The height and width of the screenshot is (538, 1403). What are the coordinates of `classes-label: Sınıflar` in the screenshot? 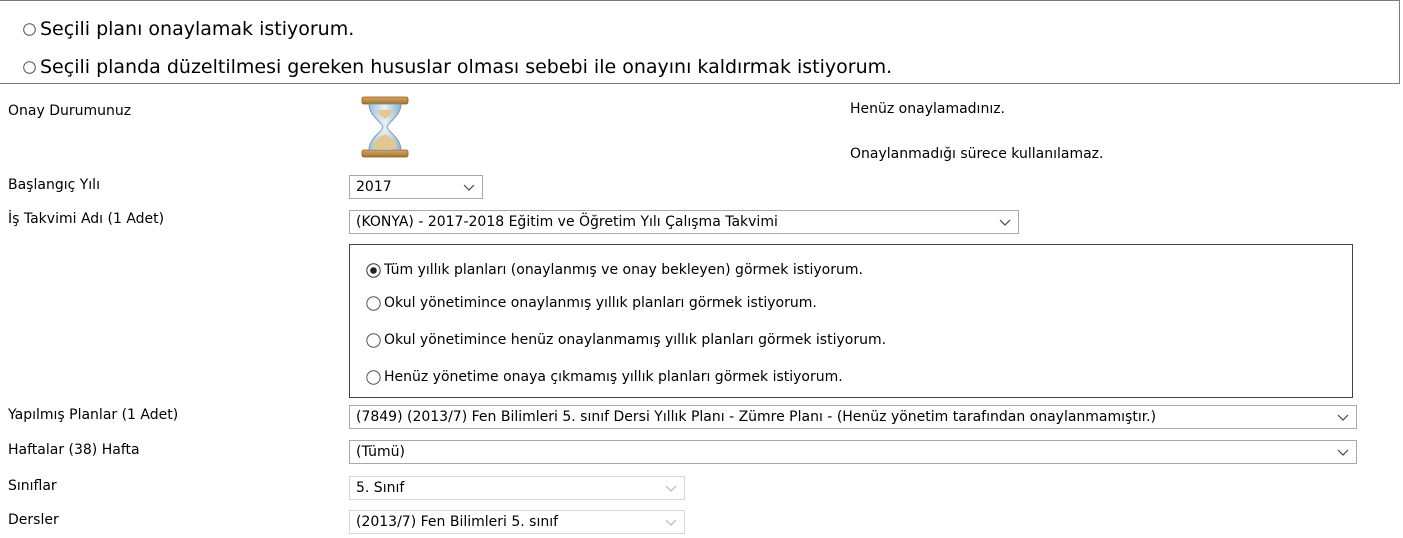 It's located at (32, 486).